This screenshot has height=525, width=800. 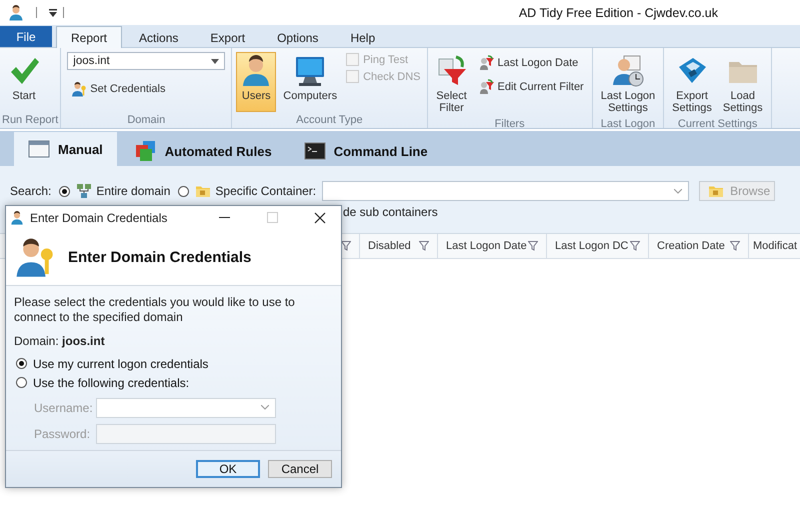 I want to click on ribbon-tab: Options, so click(x=298, y=37).